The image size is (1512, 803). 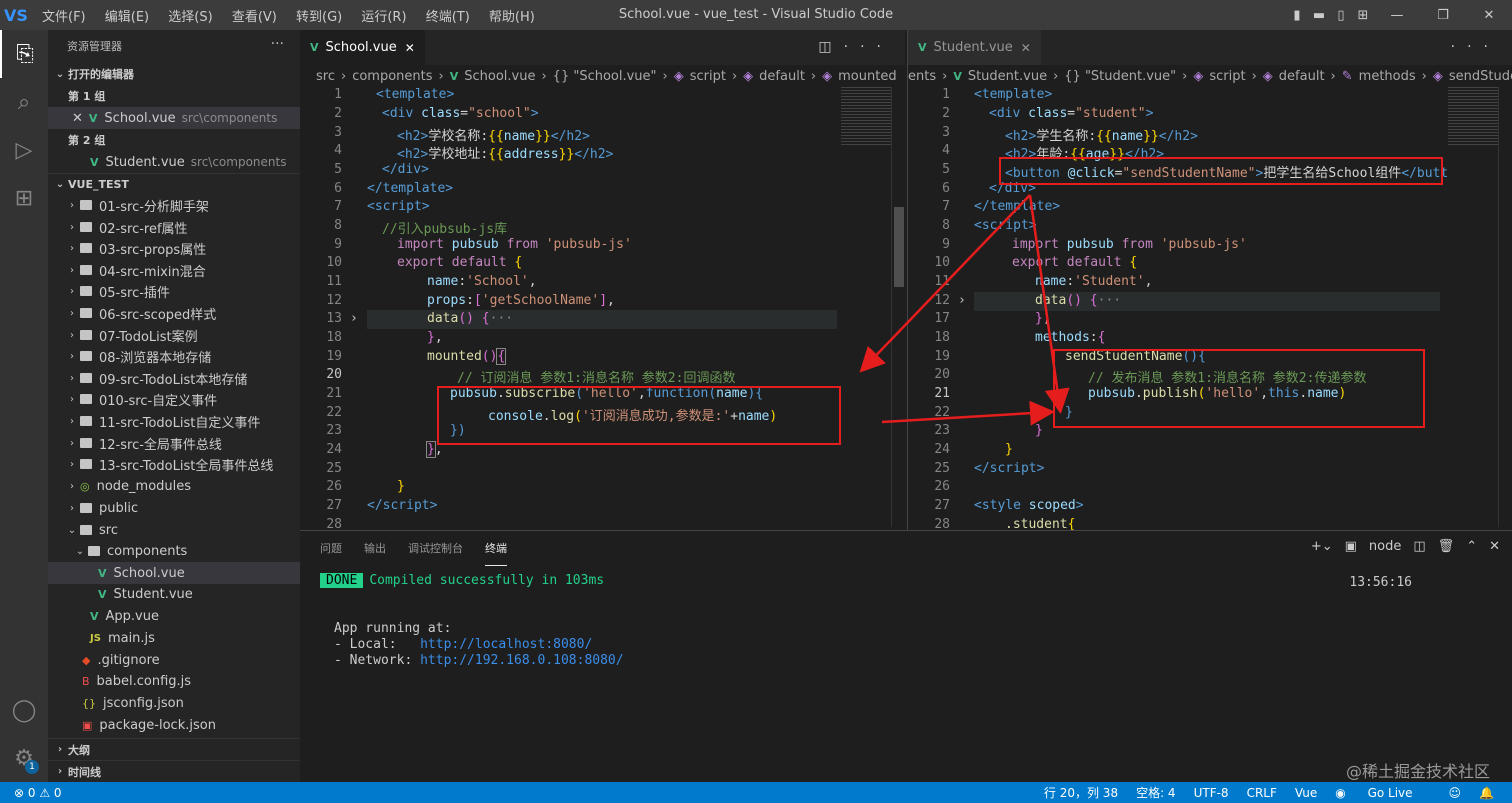 What do you see at coordinates (1397, 15) in the screenshot?
I see `minimize-icon: —` at bounding box center [1397, 15].